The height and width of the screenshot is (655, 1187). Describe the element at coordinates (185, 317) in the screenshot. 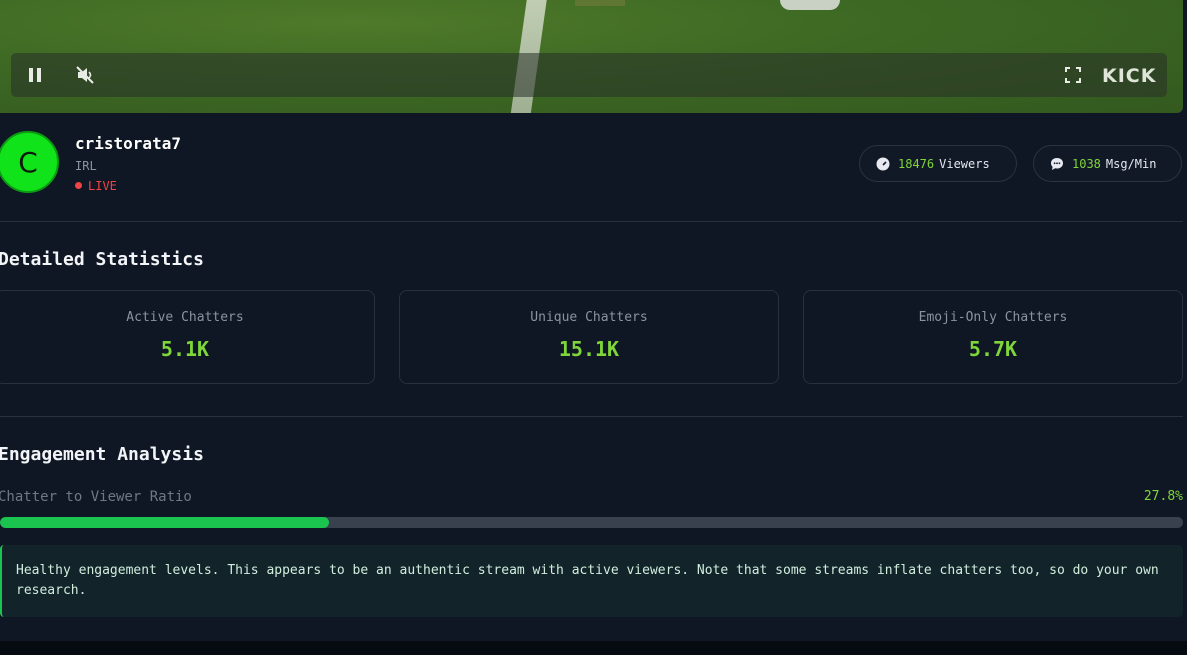

I see `stat-label: Active Chatters` at that location.